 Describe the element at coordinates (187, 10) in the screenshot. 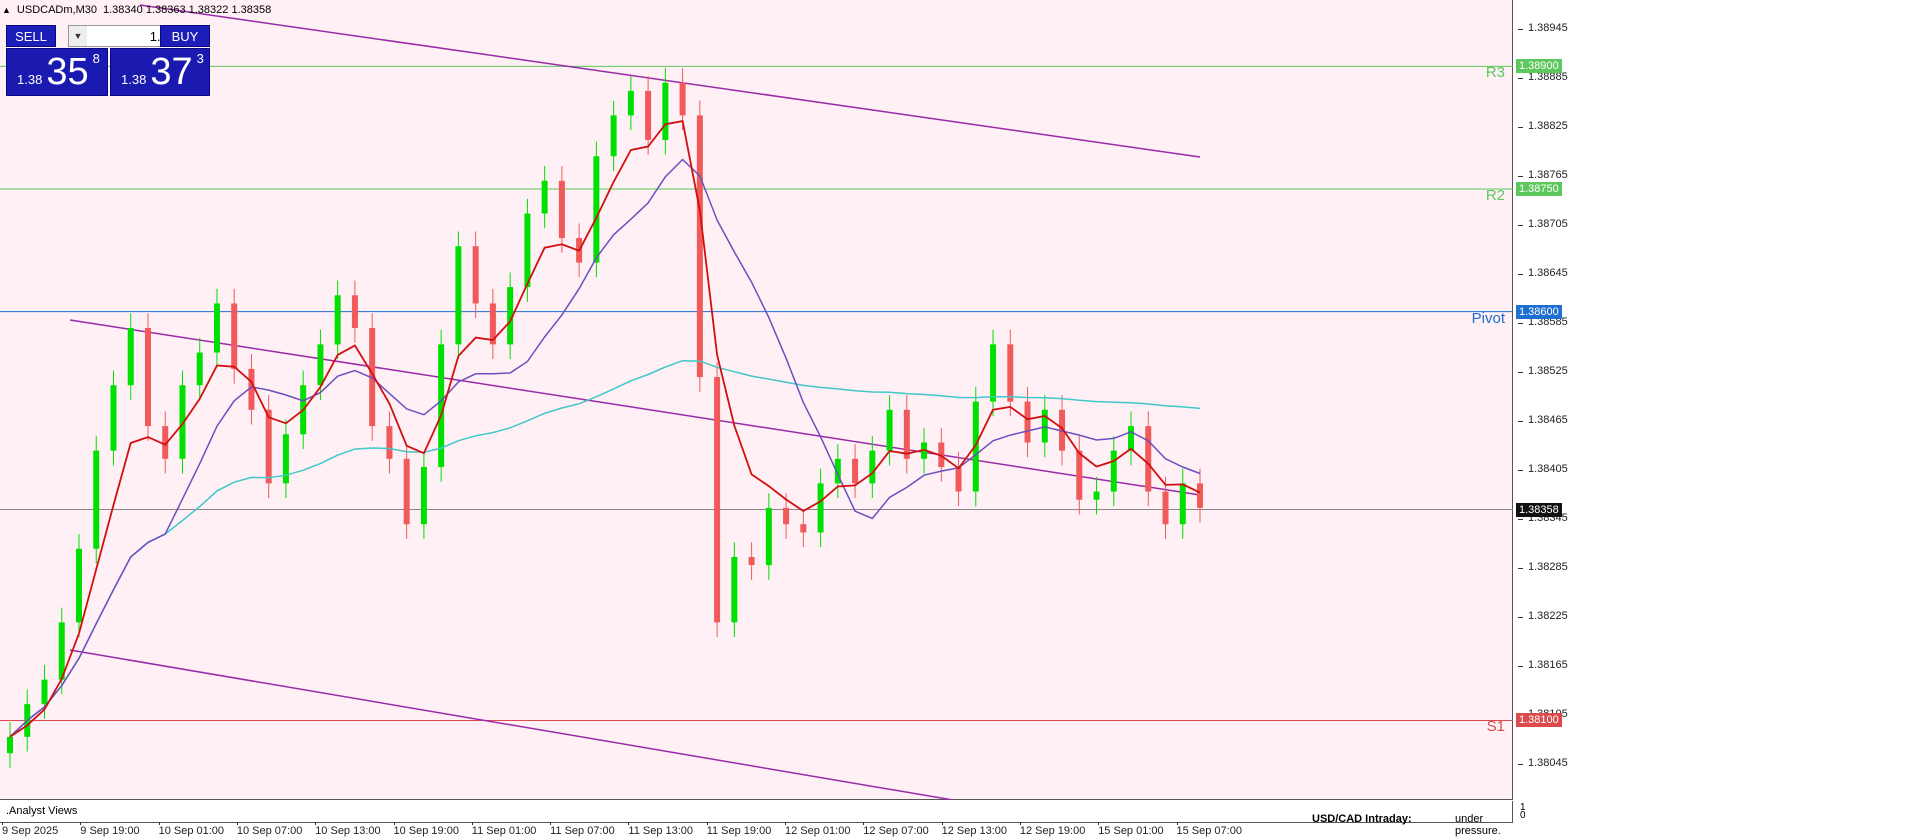

I see `ohlc-values: 1.38340 1.38363 1.38322 1.38358` at that location.